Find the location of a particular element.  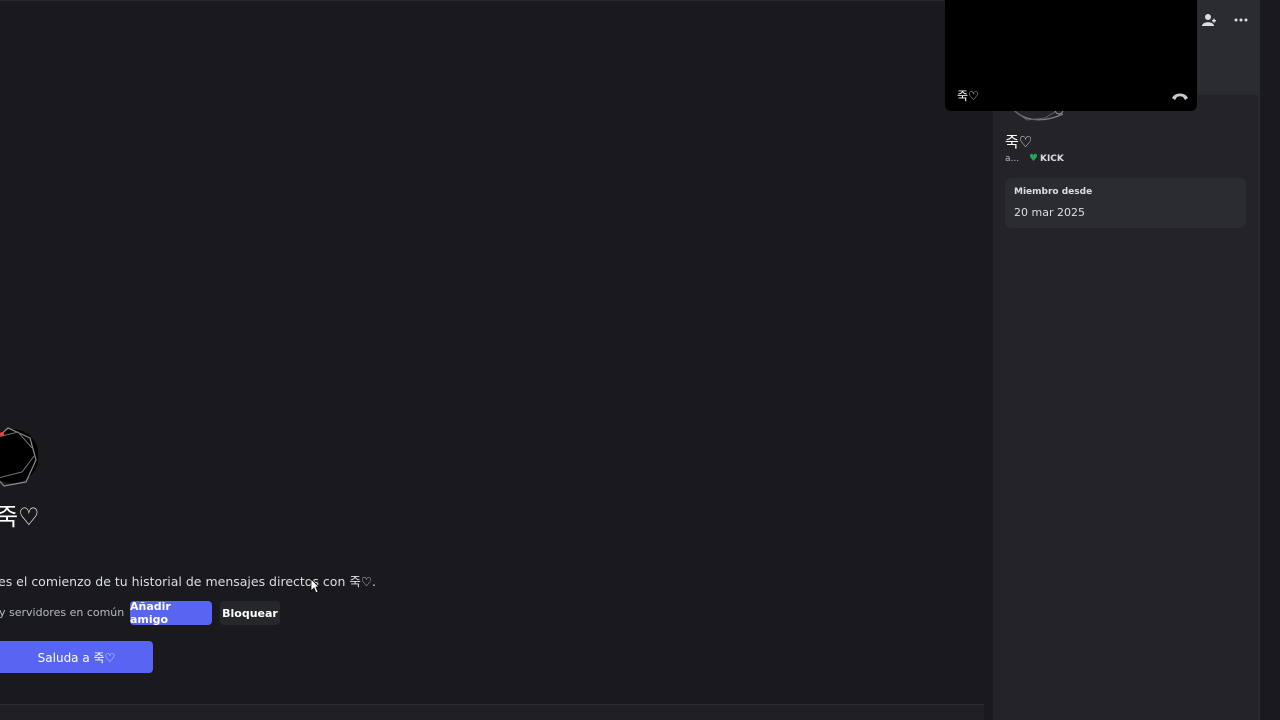

add-friend-button: Añadir amigo is located at coordinates (171, 613).